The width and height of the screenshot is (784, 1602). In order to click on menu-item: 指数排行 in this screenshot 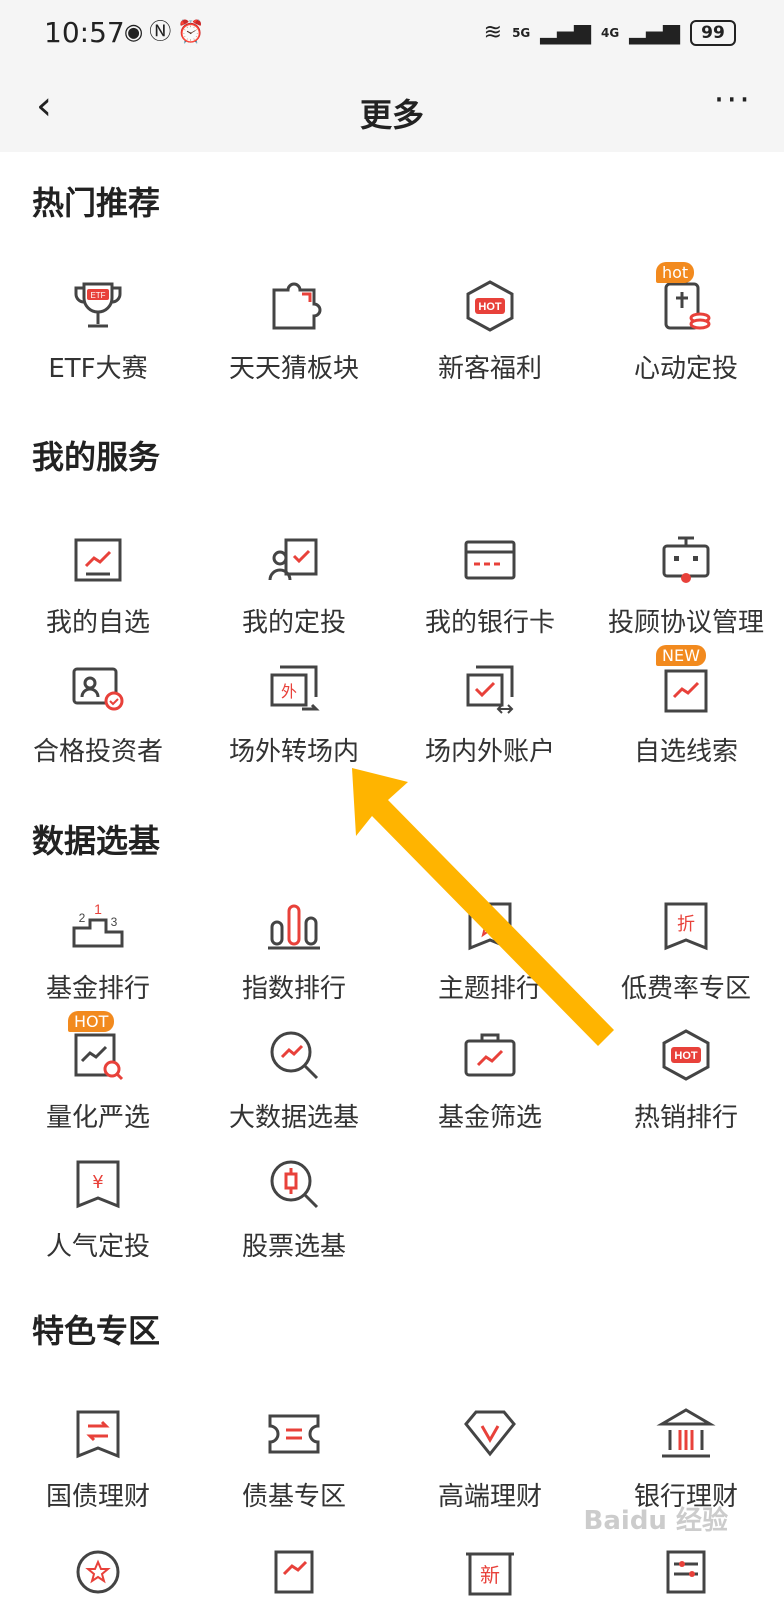, I will do `click(294, 950)`.